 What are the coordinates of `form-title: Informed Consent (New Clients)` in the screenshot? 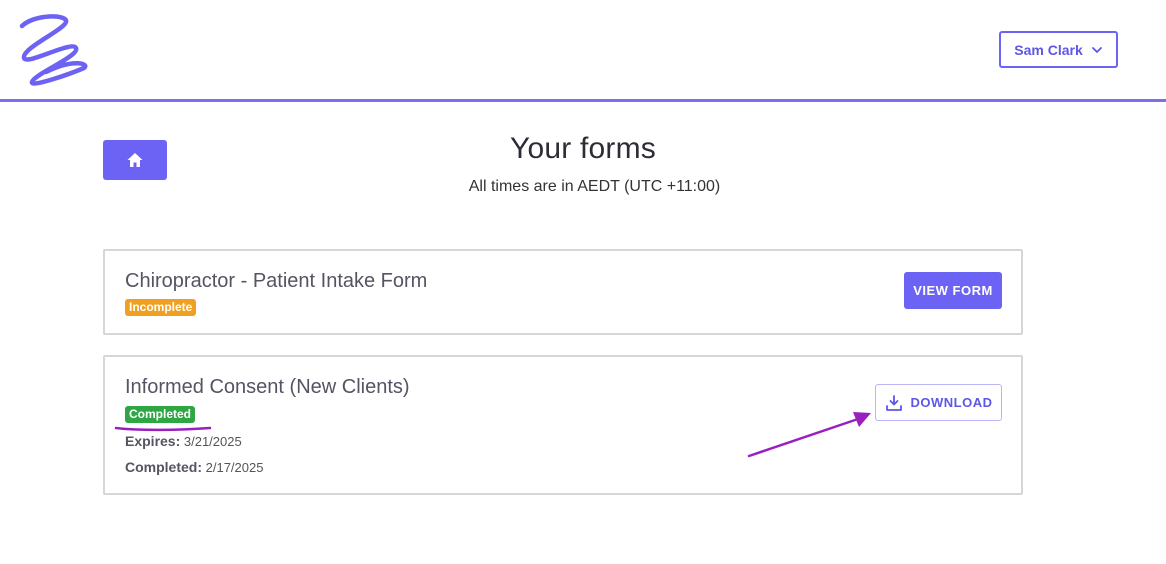 It's located at (267, 387).